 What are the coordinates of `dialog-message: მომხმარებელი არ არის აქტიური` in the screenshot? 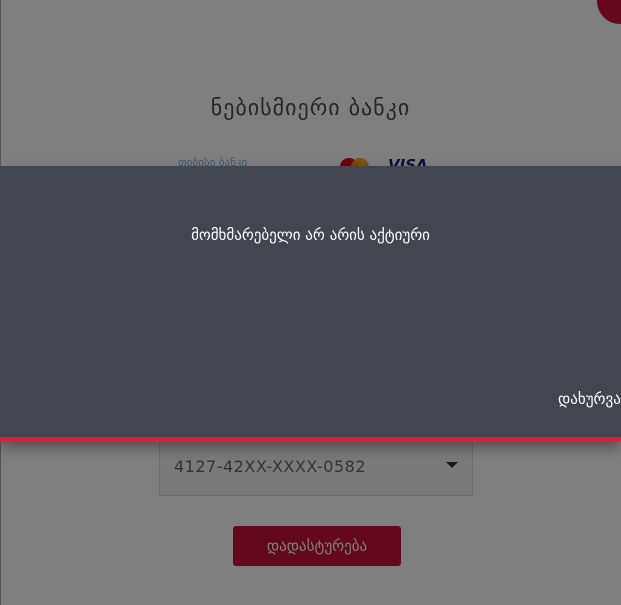 It's located at (310, 235).